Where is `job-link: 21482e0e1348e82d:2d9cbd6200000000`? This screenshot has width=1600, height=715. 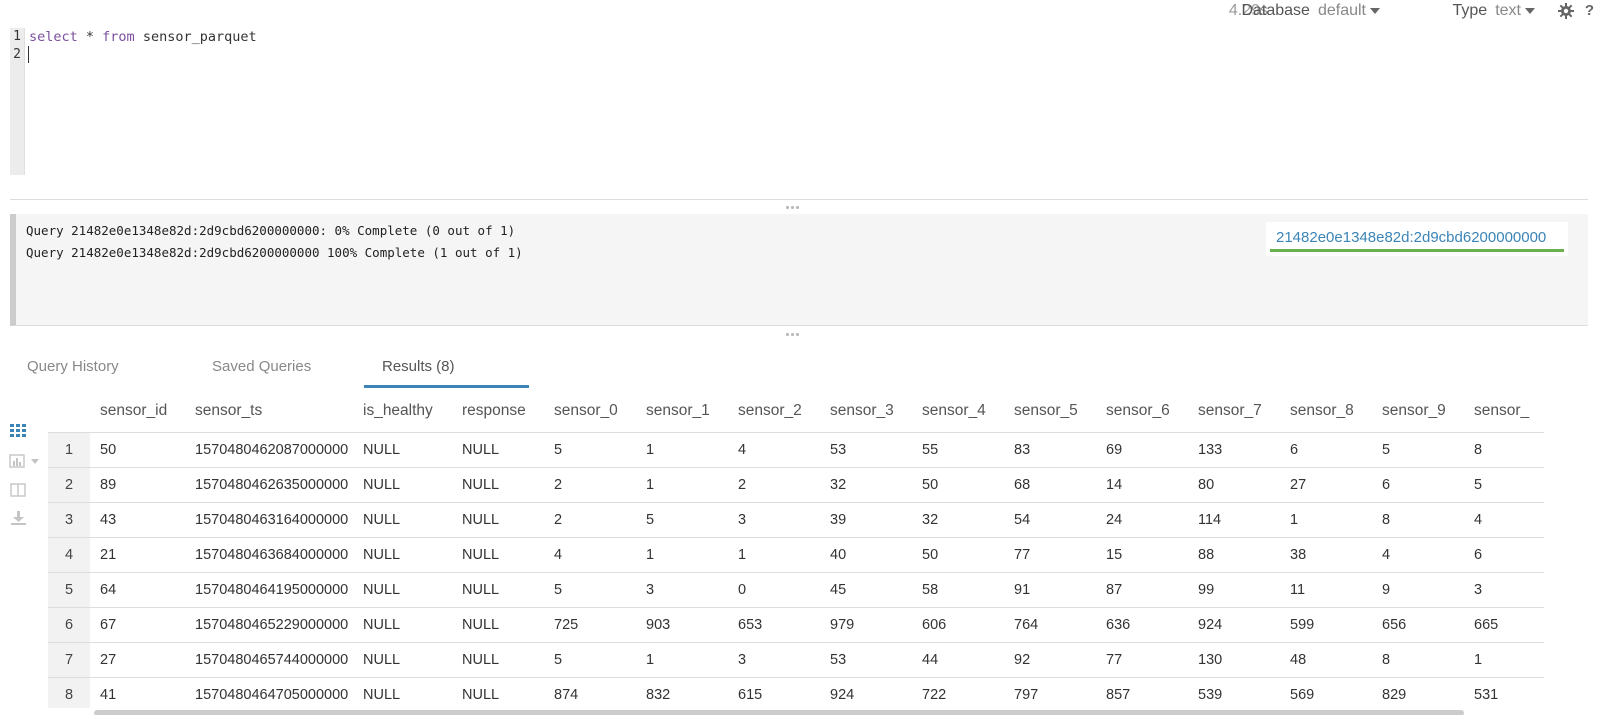 job-link: 21482e0e1348e82d:2d9cbd6200000000 is located at coordinates (1411, 237).